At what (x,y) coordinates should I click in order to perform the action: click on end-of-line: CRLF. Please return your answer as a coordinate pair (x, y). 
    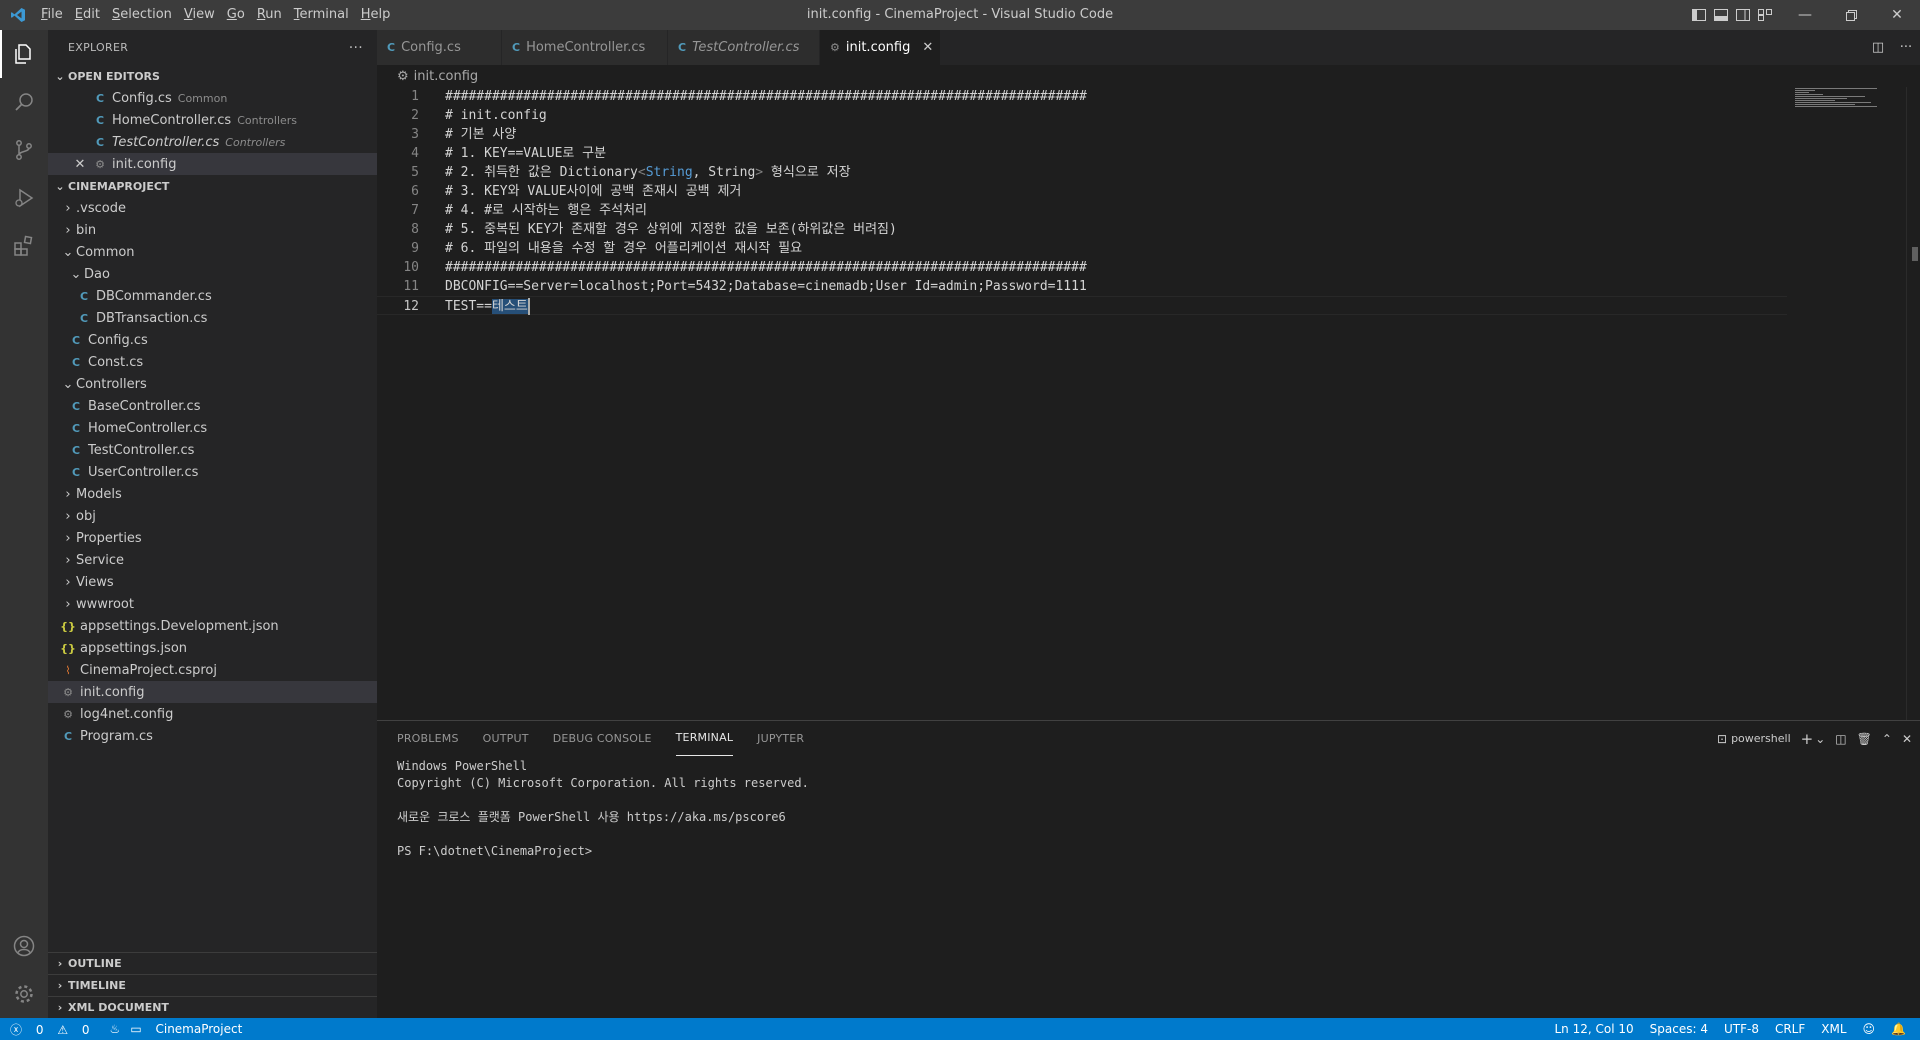
    Looking at the image, I should click on (1790, 1029).